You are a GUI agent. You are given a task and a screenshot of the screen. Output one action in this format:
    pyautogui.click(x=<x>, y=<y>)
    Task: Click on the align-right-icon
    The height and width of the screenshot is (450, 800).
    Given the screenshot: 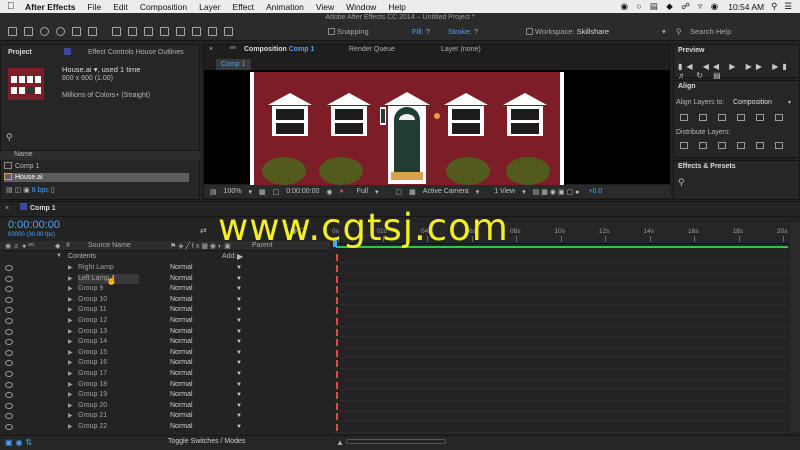 What is the action you would take?
    pyautogui.click(x=722, y=117)
    